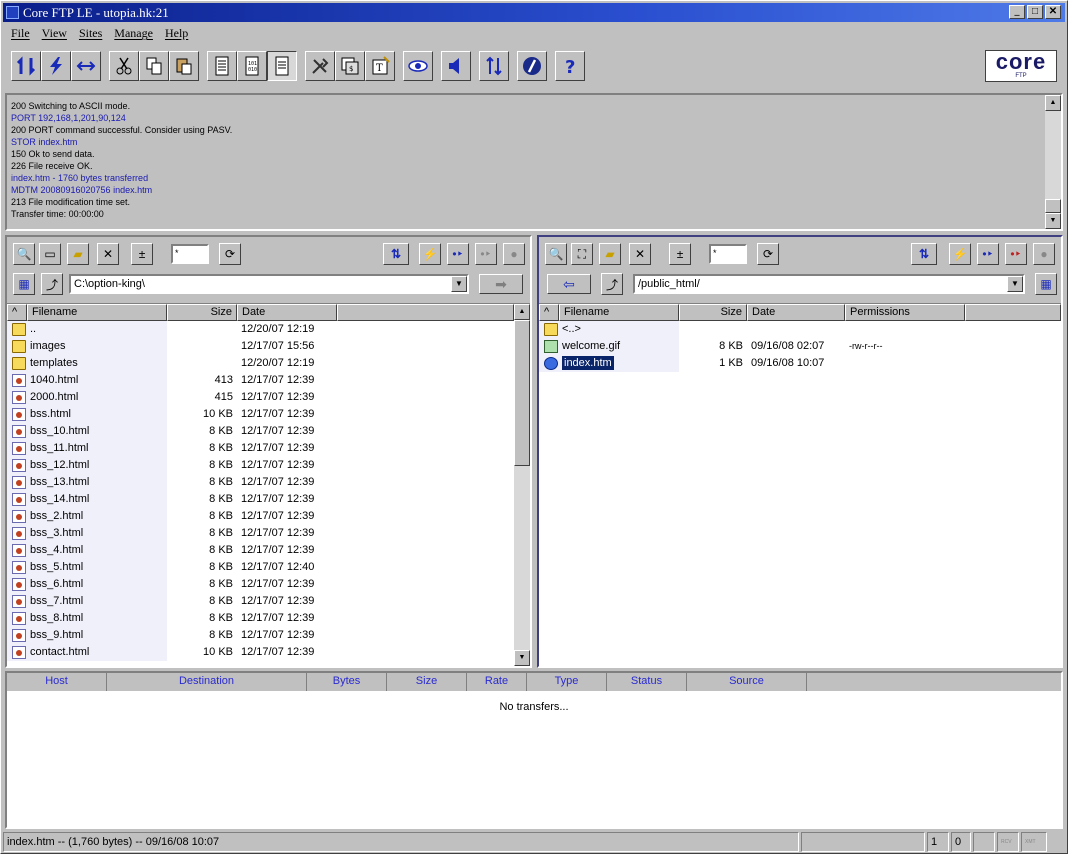 This screenshot has height=854, width=1068. I want to click on local-file-row: bss_9.html 8 KB 12/17/07 12:39, so click(260, 635).